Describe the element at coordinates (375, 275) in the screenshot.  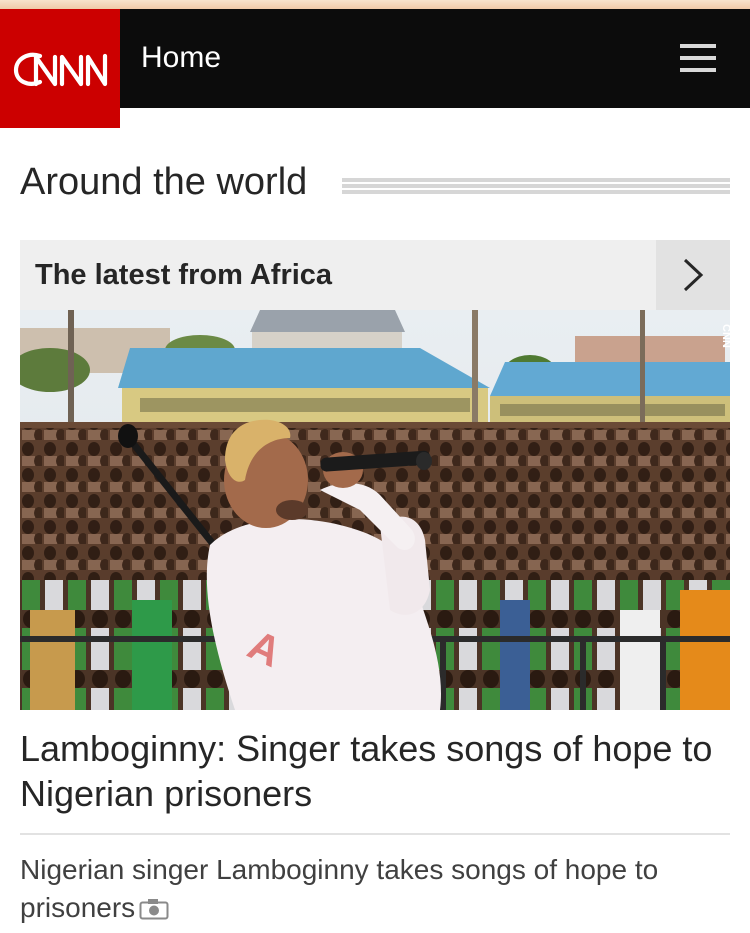
I see `zone-header: The latest from Africa` at that location.